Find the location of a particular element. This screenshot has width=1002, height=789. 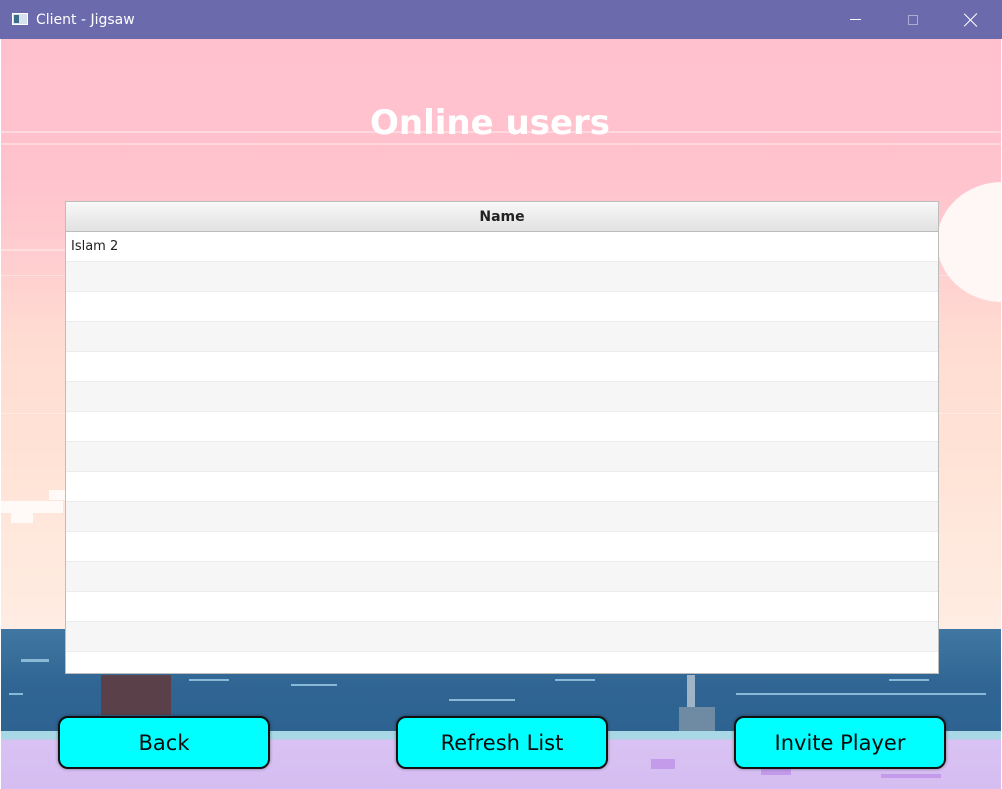

rock-shape is located at coordinates (136, 695).